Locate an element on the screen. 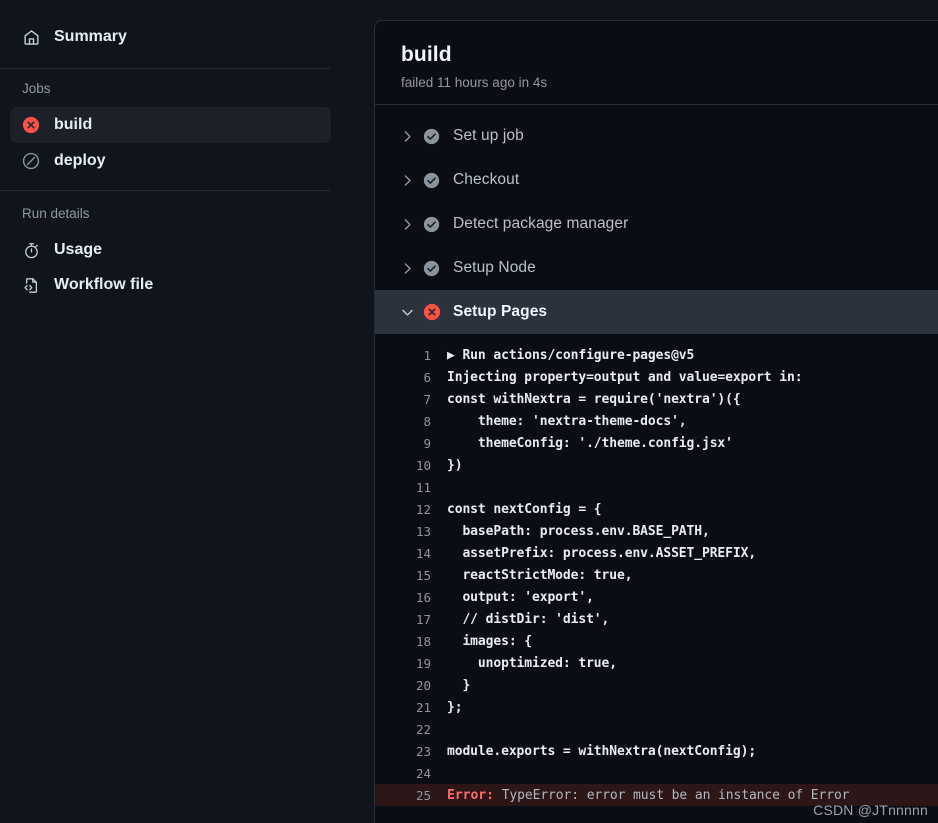  error-label: Error: is located at coordinates (470, 795).